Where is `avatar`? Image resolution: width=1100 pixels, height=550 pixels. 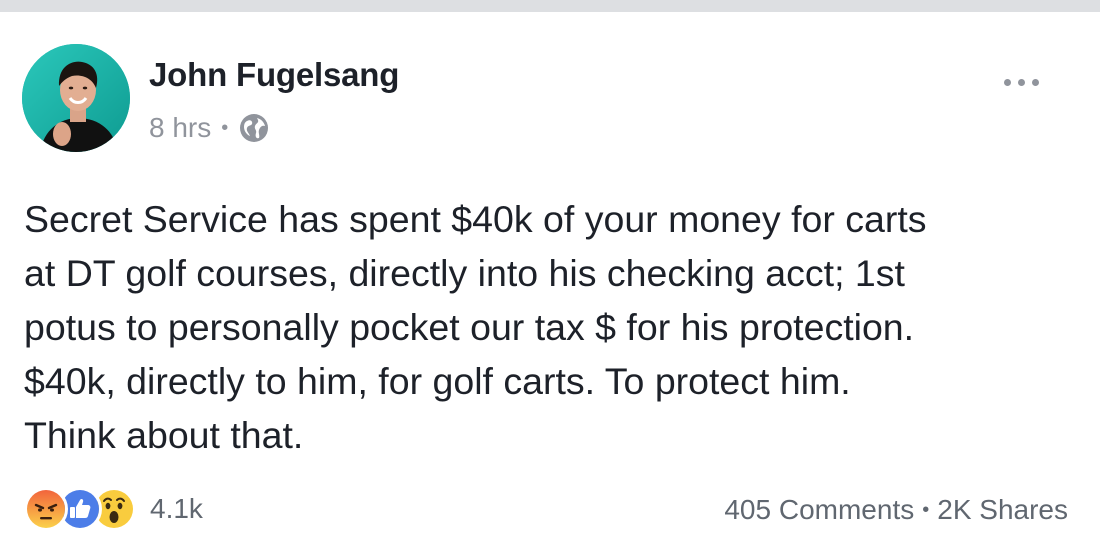 avatar is located at coordinates (76, 98).